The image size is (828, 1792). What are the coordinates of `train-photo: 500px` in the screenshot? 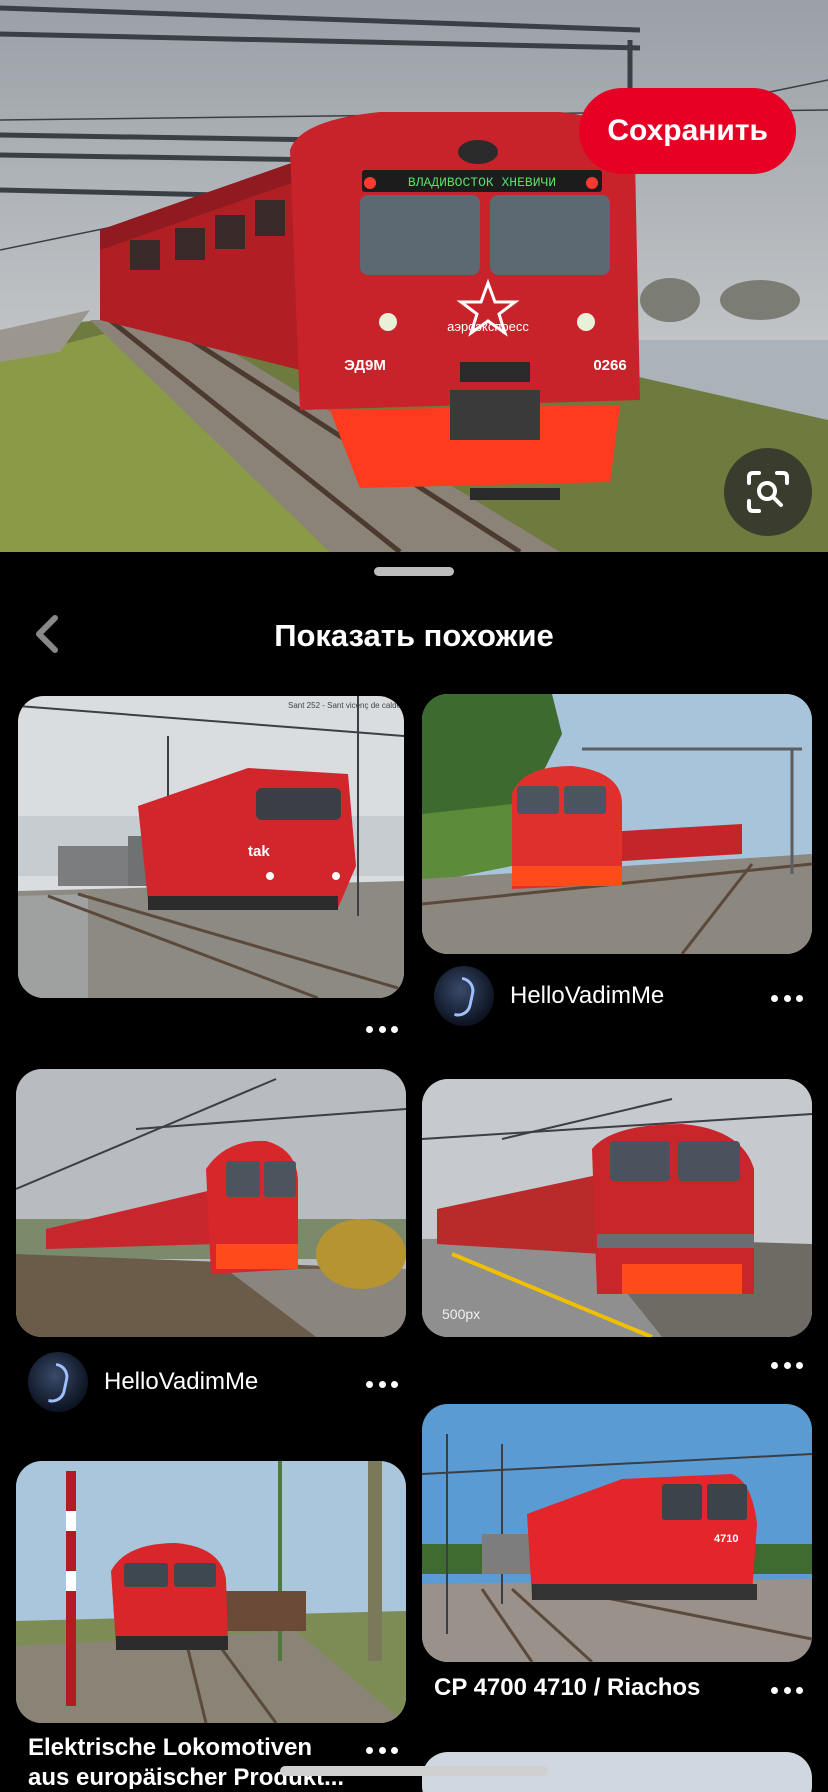 It's located at (617, 1208).